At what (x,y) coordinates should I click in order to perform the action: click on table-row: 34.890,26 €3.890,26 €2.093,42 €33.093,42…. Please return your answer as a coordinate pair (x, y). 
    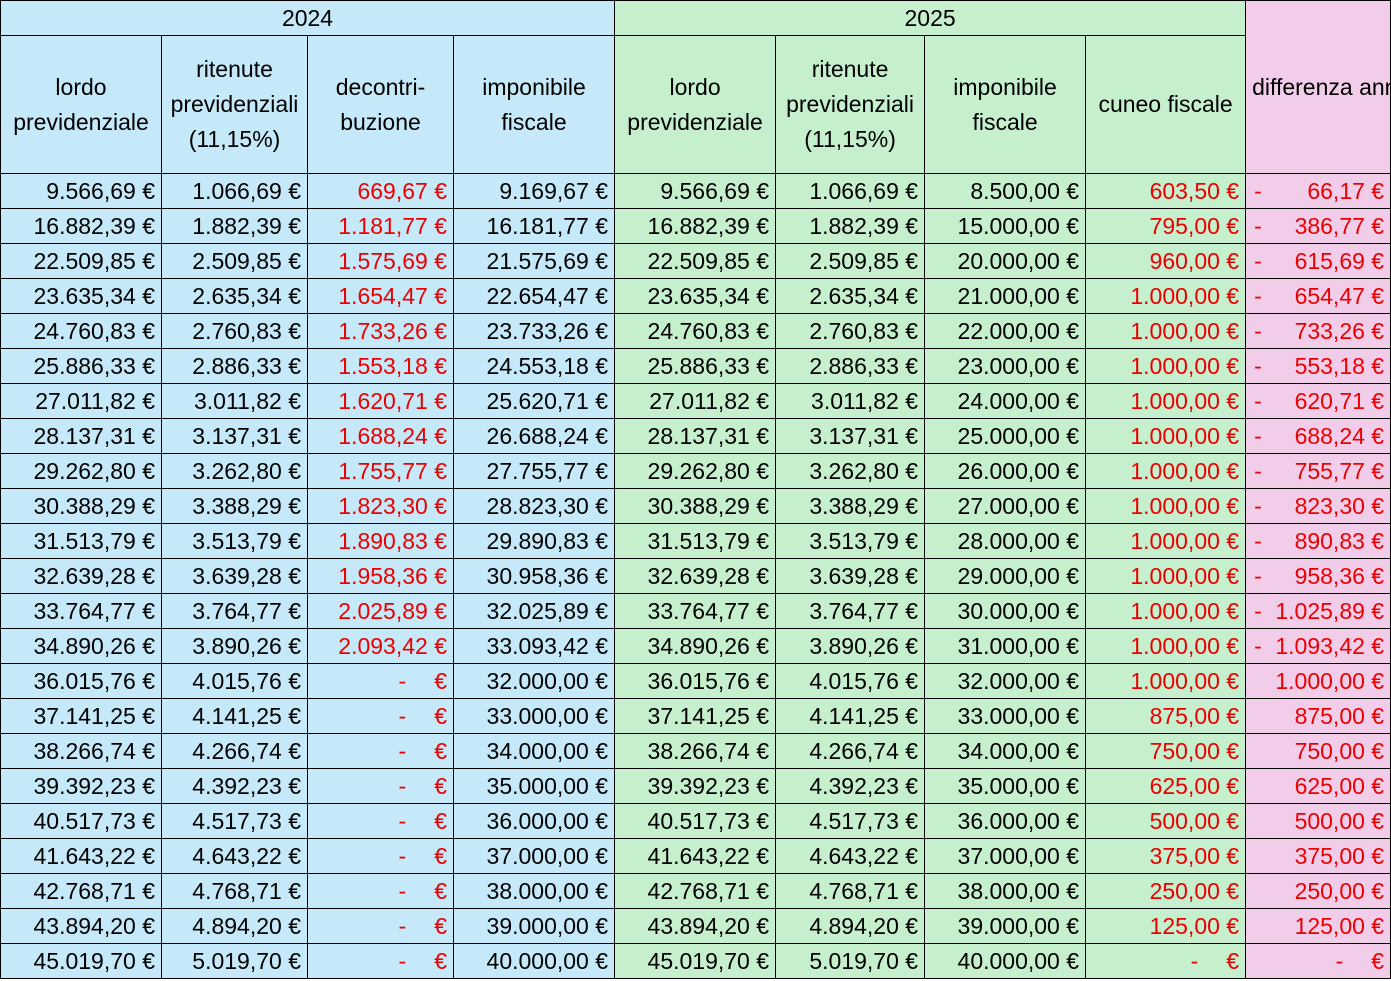
    Looking at the image, I should click on (695, 646).